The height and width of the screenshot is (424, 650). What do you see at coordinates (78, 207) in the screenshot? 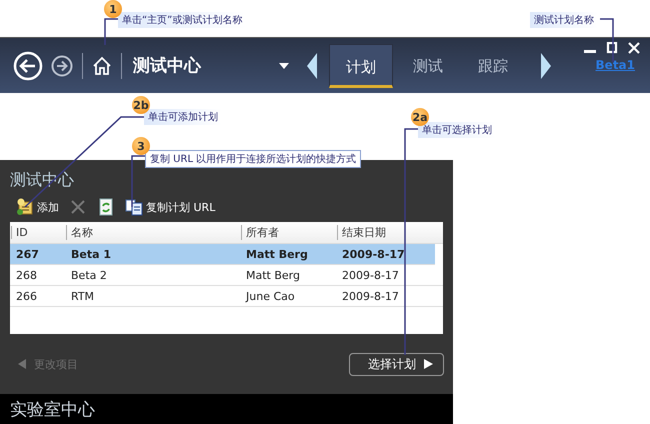
I see `delete-icon` at bounding box center [78, 207].